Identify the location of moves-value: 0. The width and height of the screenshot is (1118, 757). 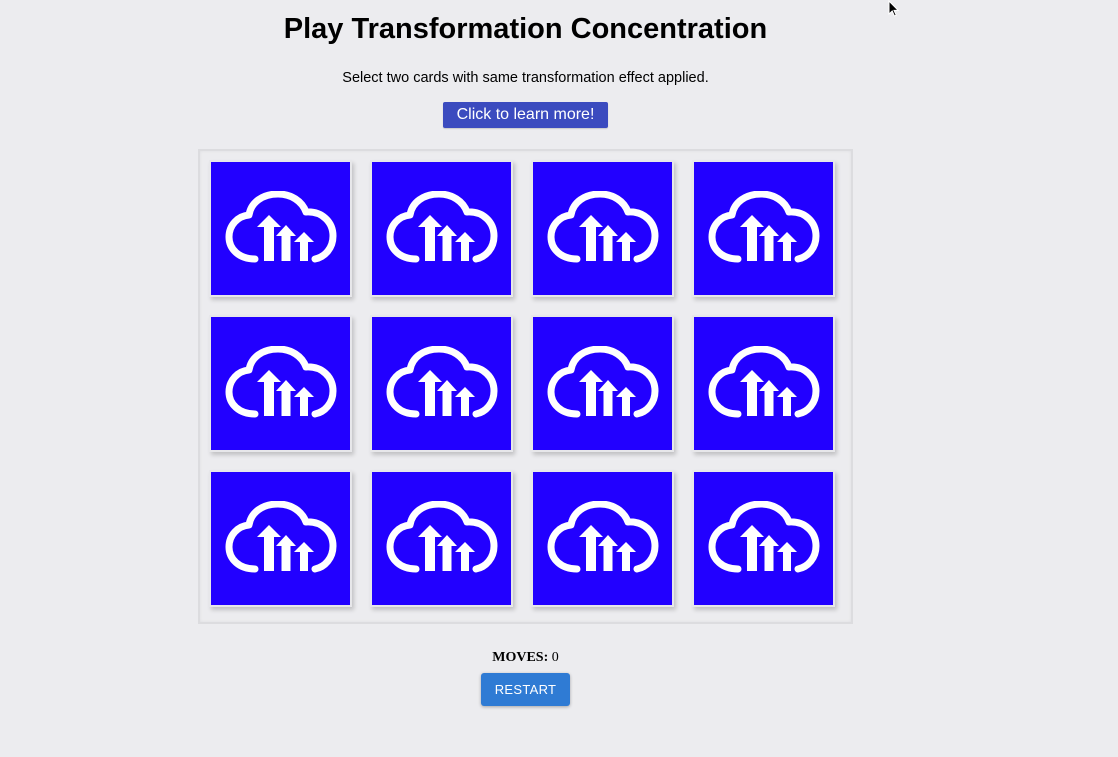
(555, 657).